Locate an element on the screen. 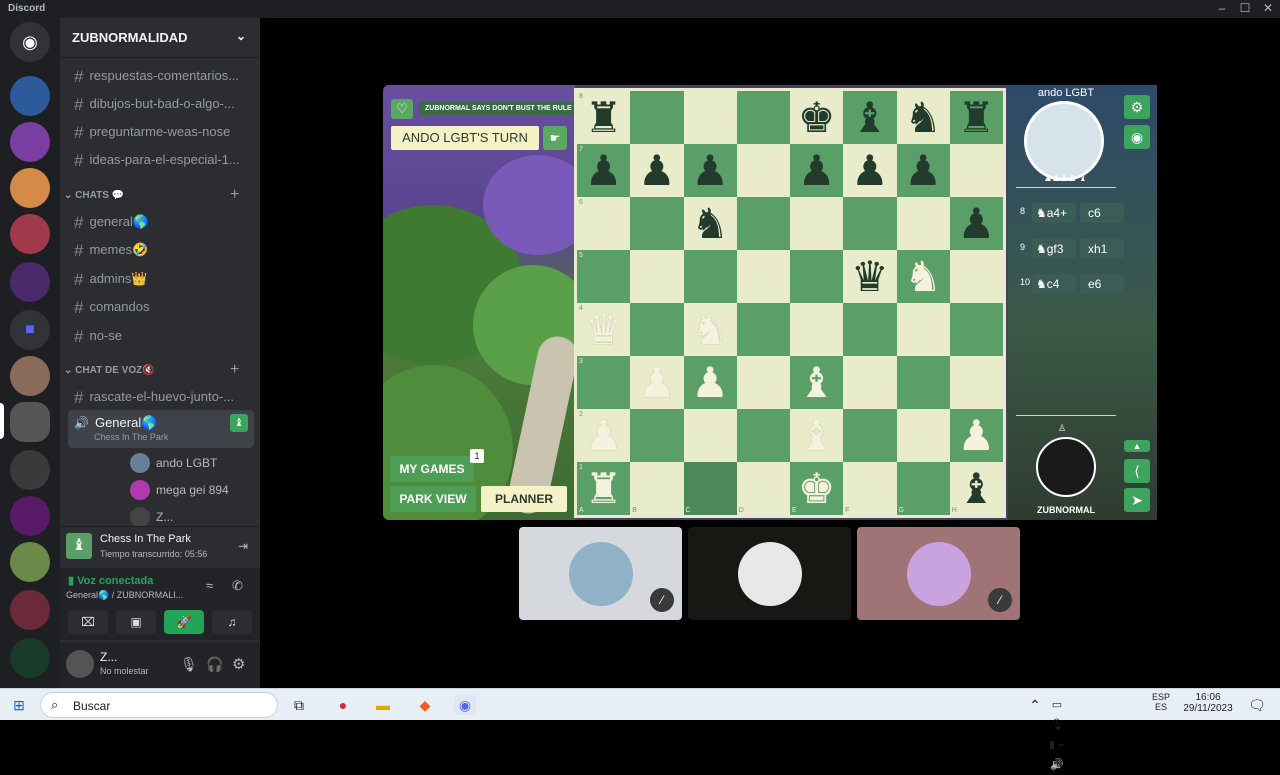  planner-button: PLANNER is located at coordinates (524, 499).